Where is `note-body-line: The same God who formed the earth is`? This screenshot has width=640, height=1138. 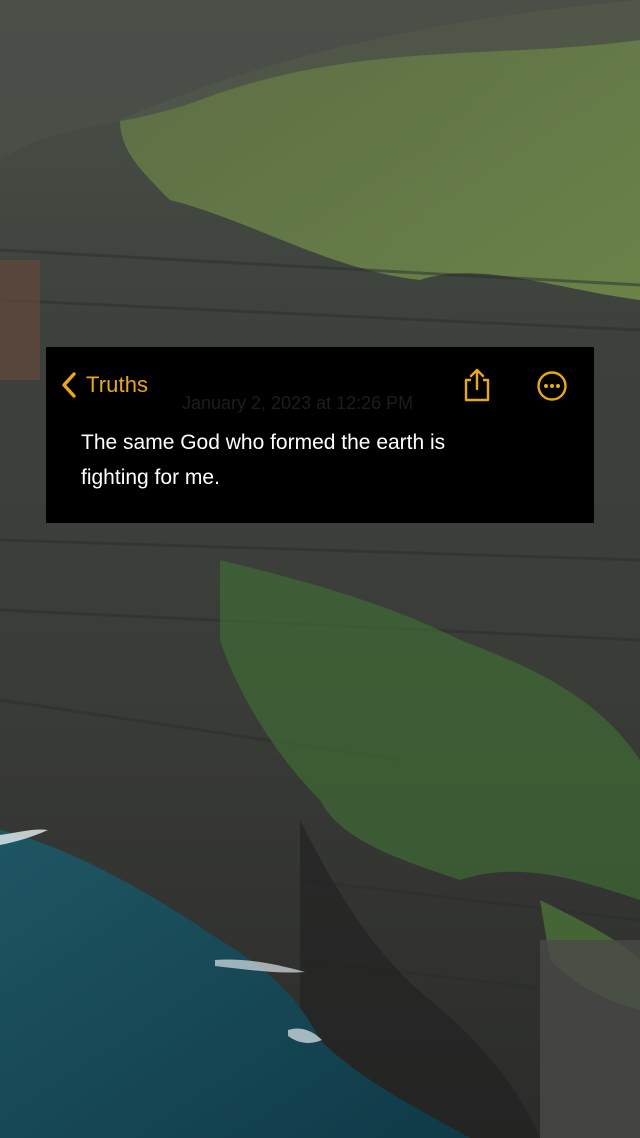 note-body-line: The same God who formed the earth is is located at coordinates (263, 442).